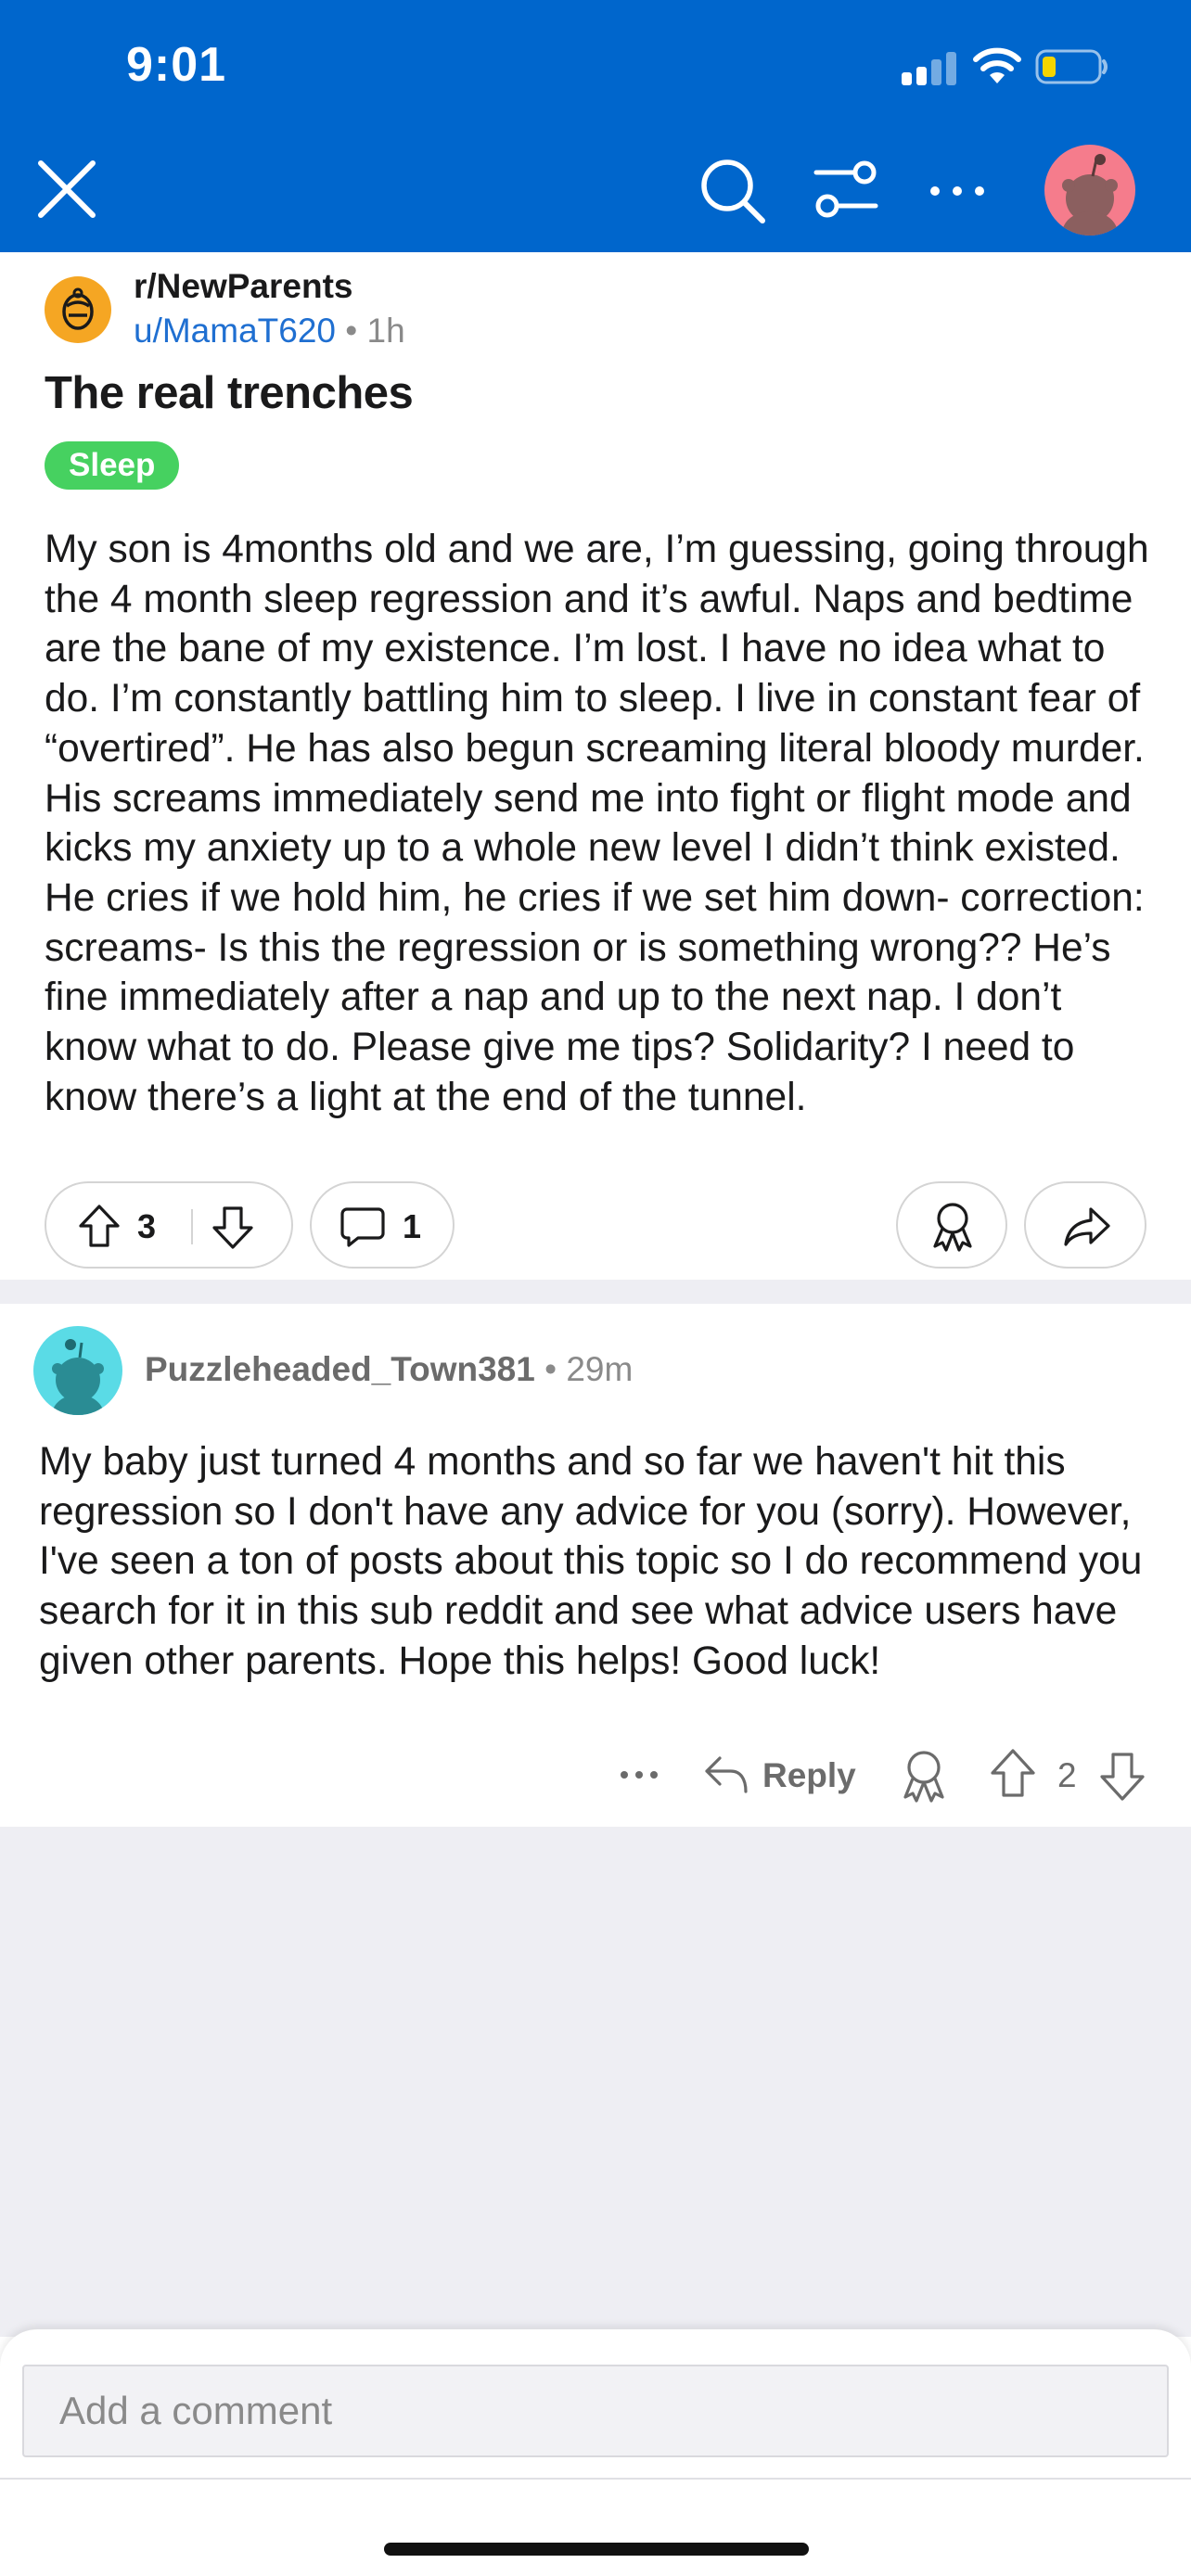  Describe the element at coordinates (600, 1369) in the screenshot. I see `comment-age: 29m` at that location.